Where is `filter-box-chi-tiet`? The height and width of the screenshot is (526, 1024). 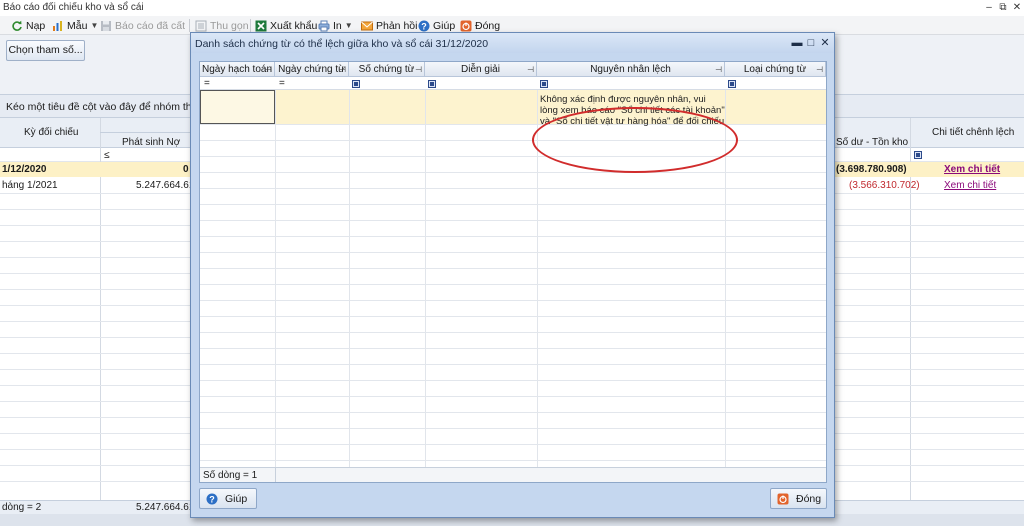
filter-box-chi-tiet is located at coordinates (918, 155).